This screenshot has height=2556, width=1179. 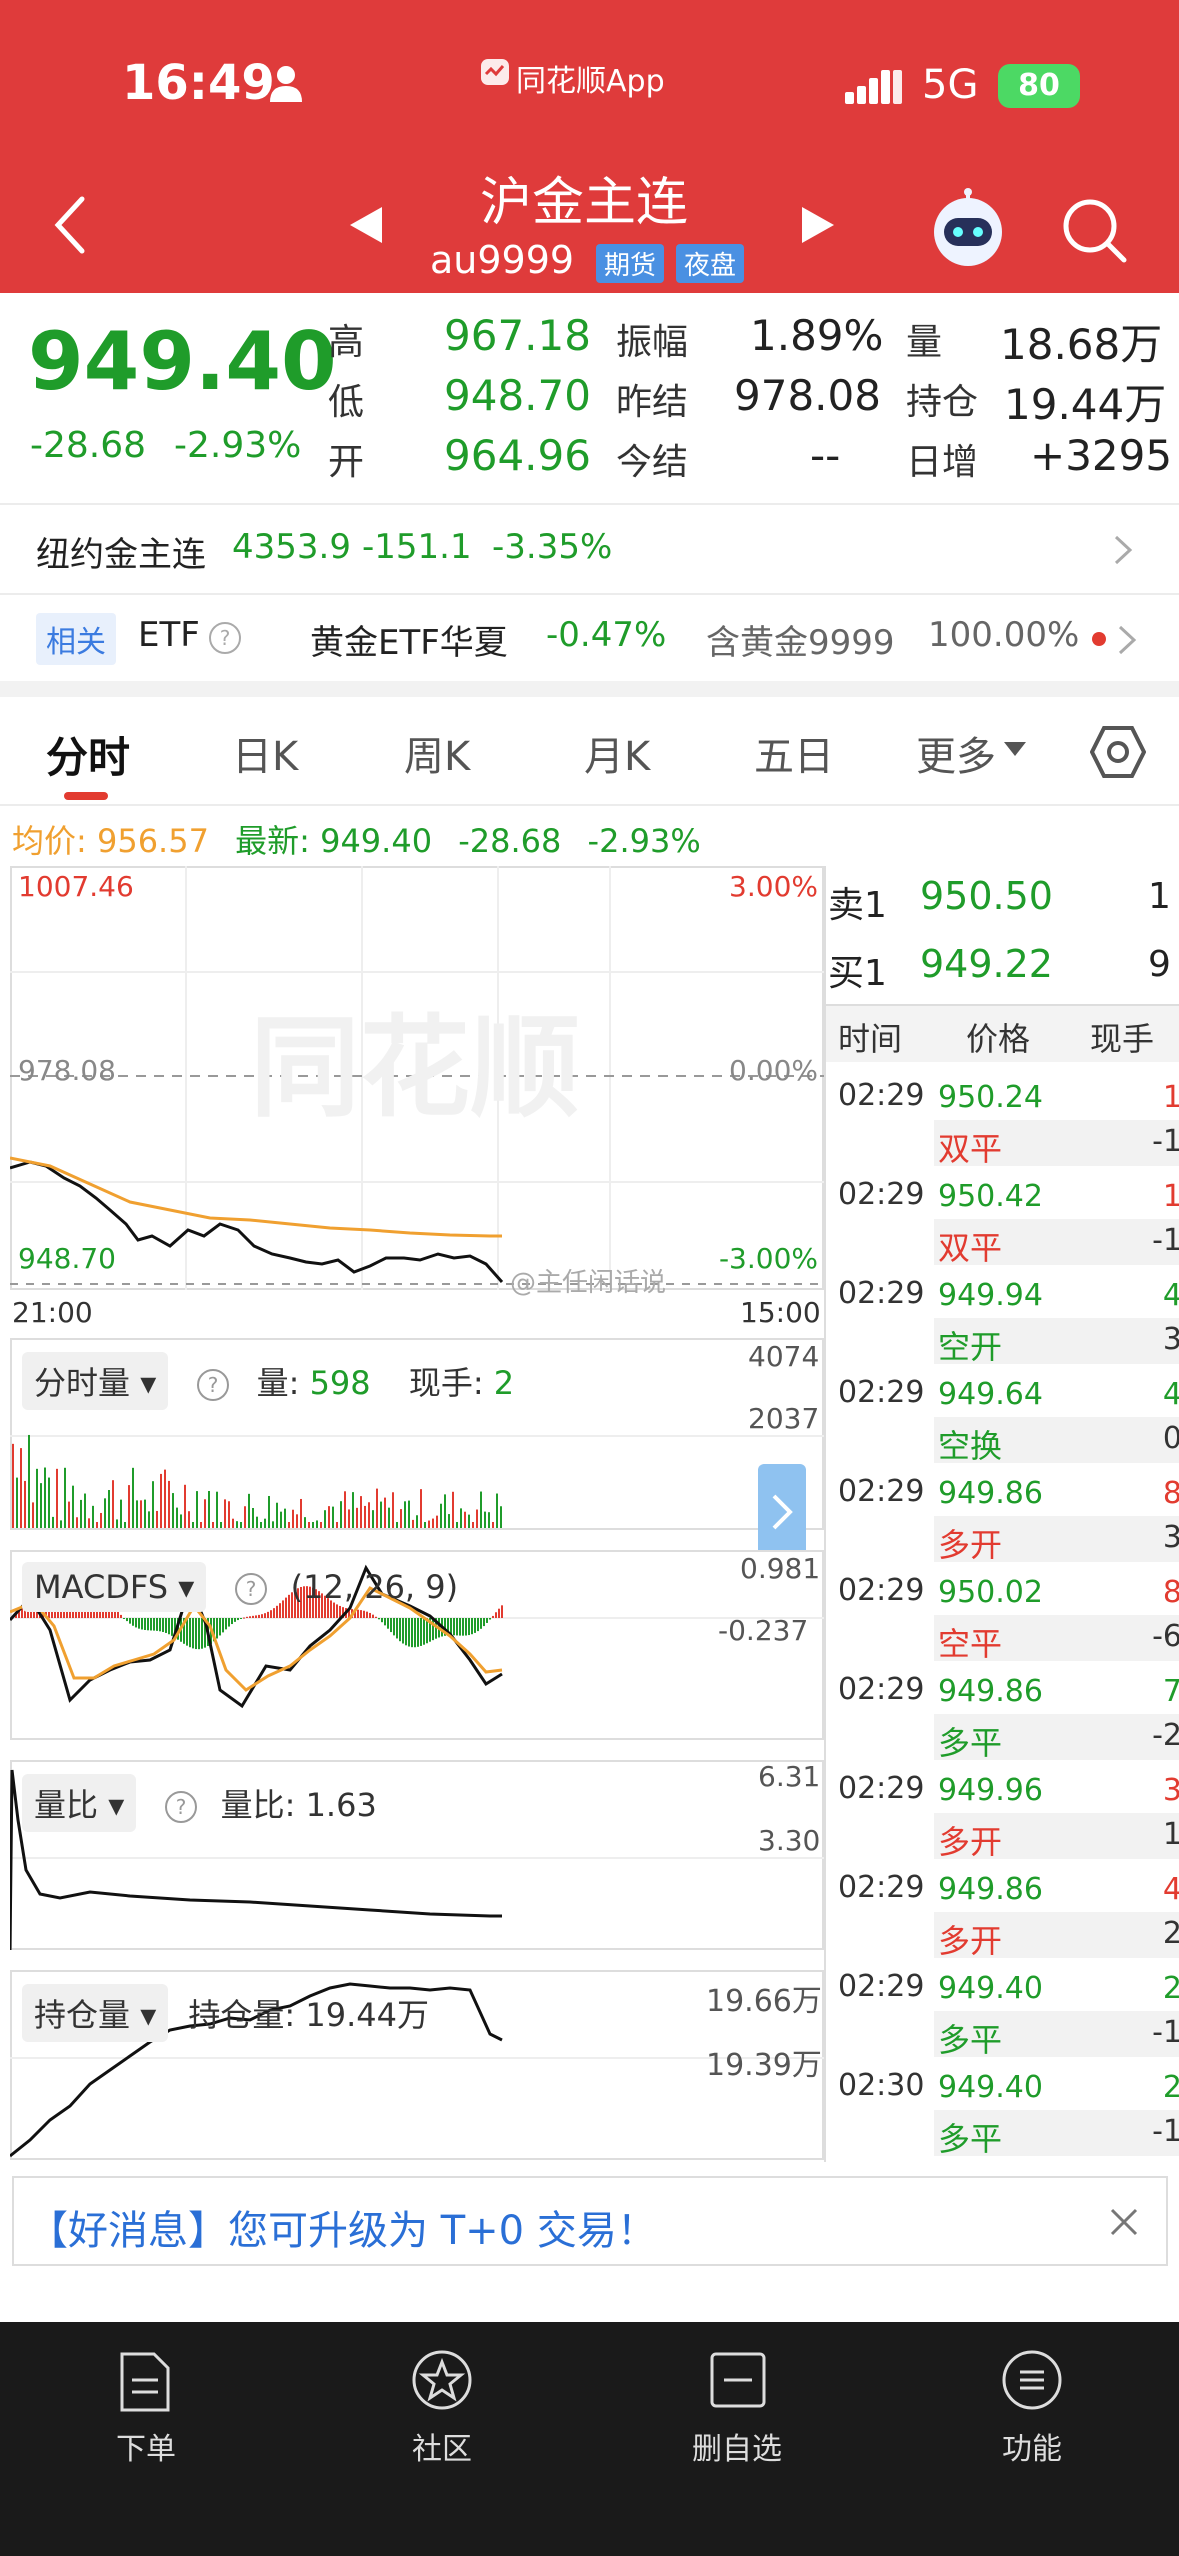 I want to click on tick-row: 02:29 949.64 4 空换 0, so click(x=1002, y=1422).